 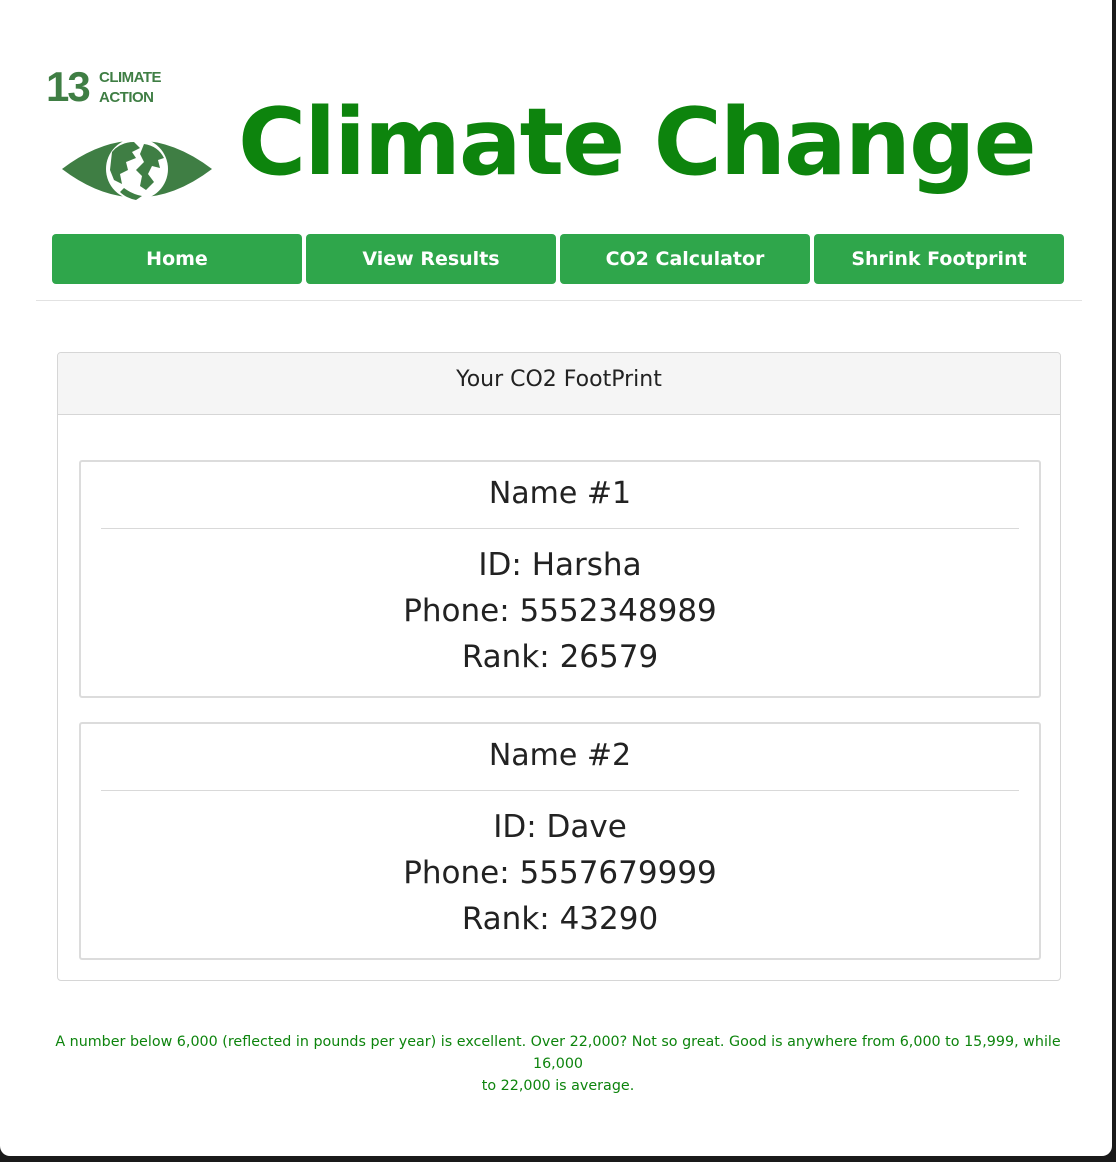 I want to click on globe-eye-icon, so click(x=137, y=169).